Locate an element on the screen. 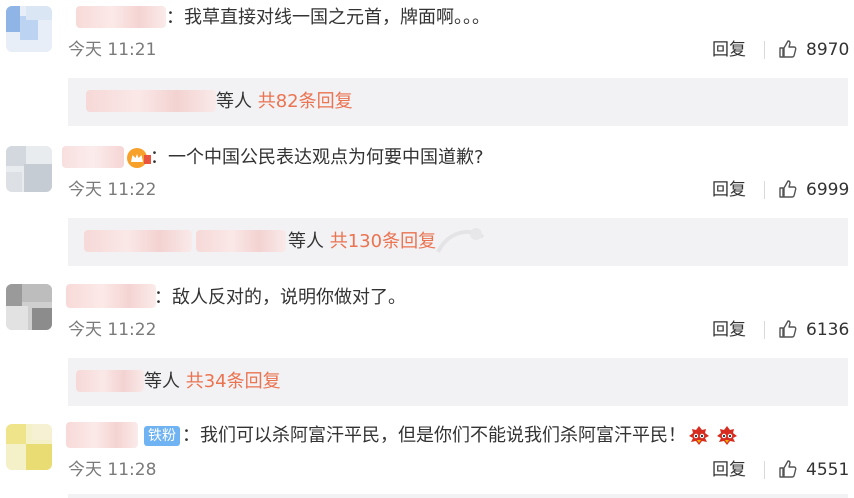 The width and height of the screenshot is (854, 498). like-count: 8970 is located at coordinates (828, 50).